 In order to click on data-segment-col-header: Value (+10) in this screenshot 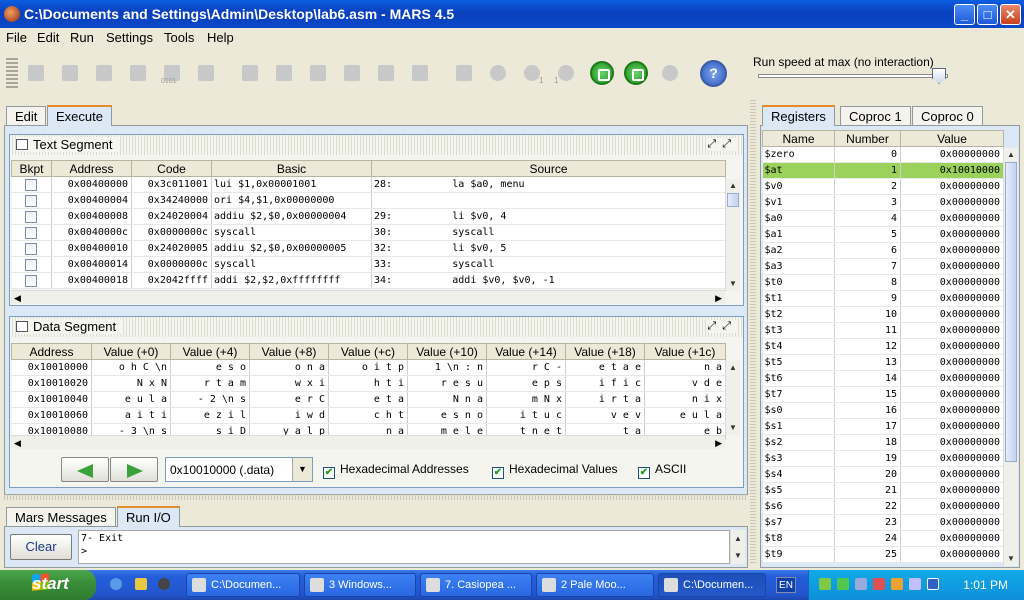, I will do `click(447, 351)`.